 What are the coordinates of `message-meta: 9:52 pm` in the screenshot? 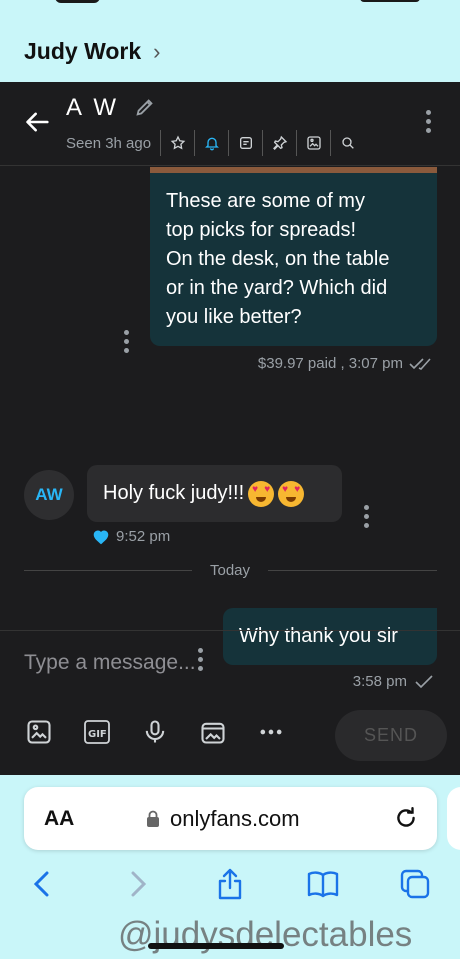 It's located at (131, 536).